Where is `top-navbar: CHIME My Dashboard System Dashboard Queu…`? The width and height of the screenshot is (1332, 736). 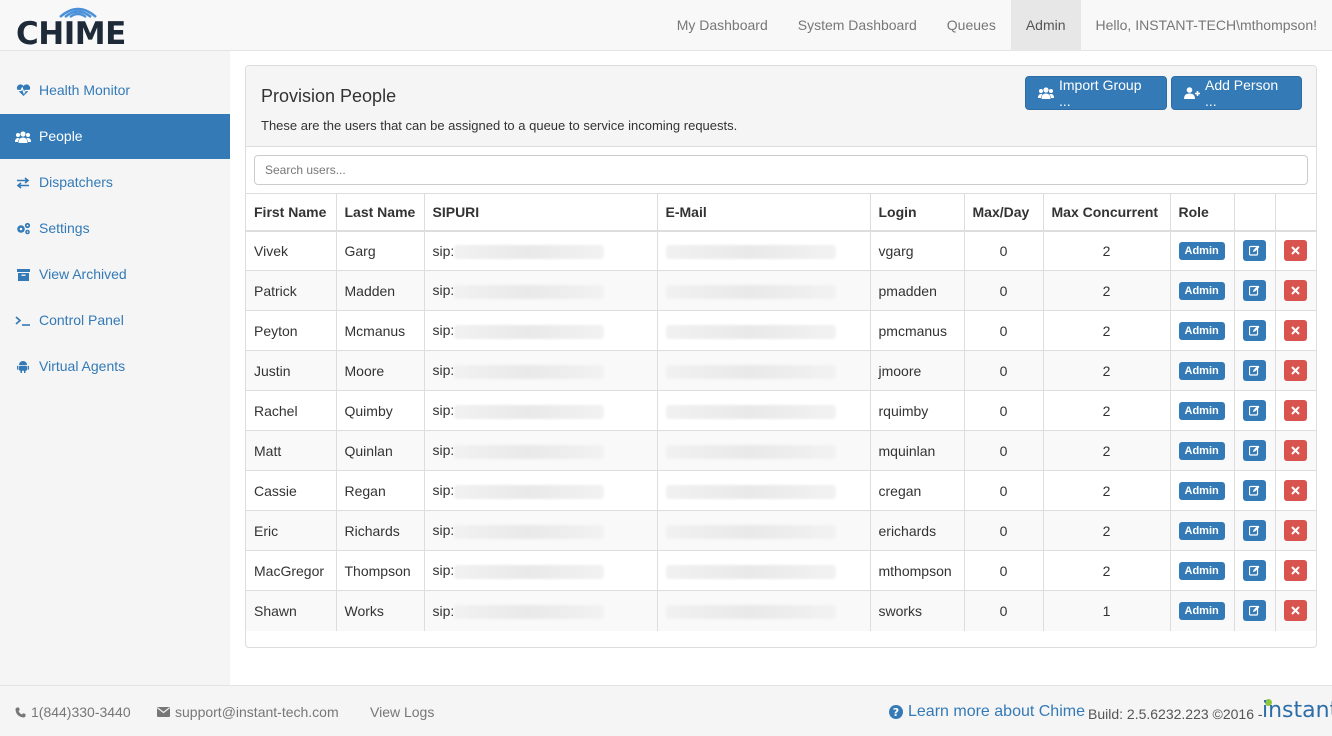
top-navbar: CHIME My Dashboard System Dashboard Queu… is located at coordinates (666, 26).